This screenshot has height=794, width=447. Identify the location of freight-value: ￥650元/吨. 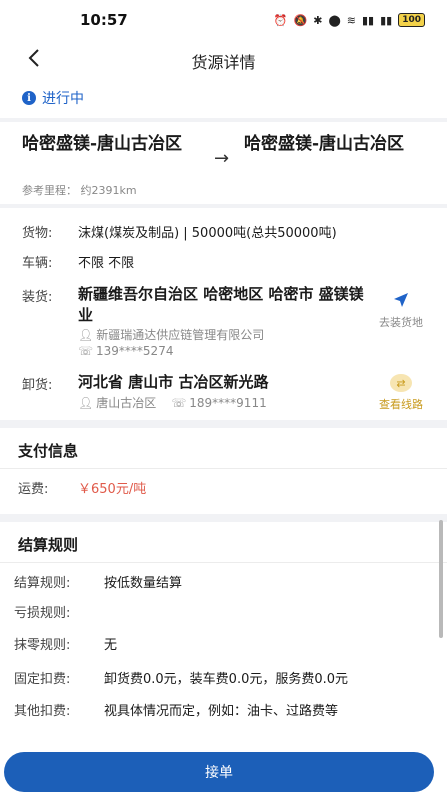
(112, 489).